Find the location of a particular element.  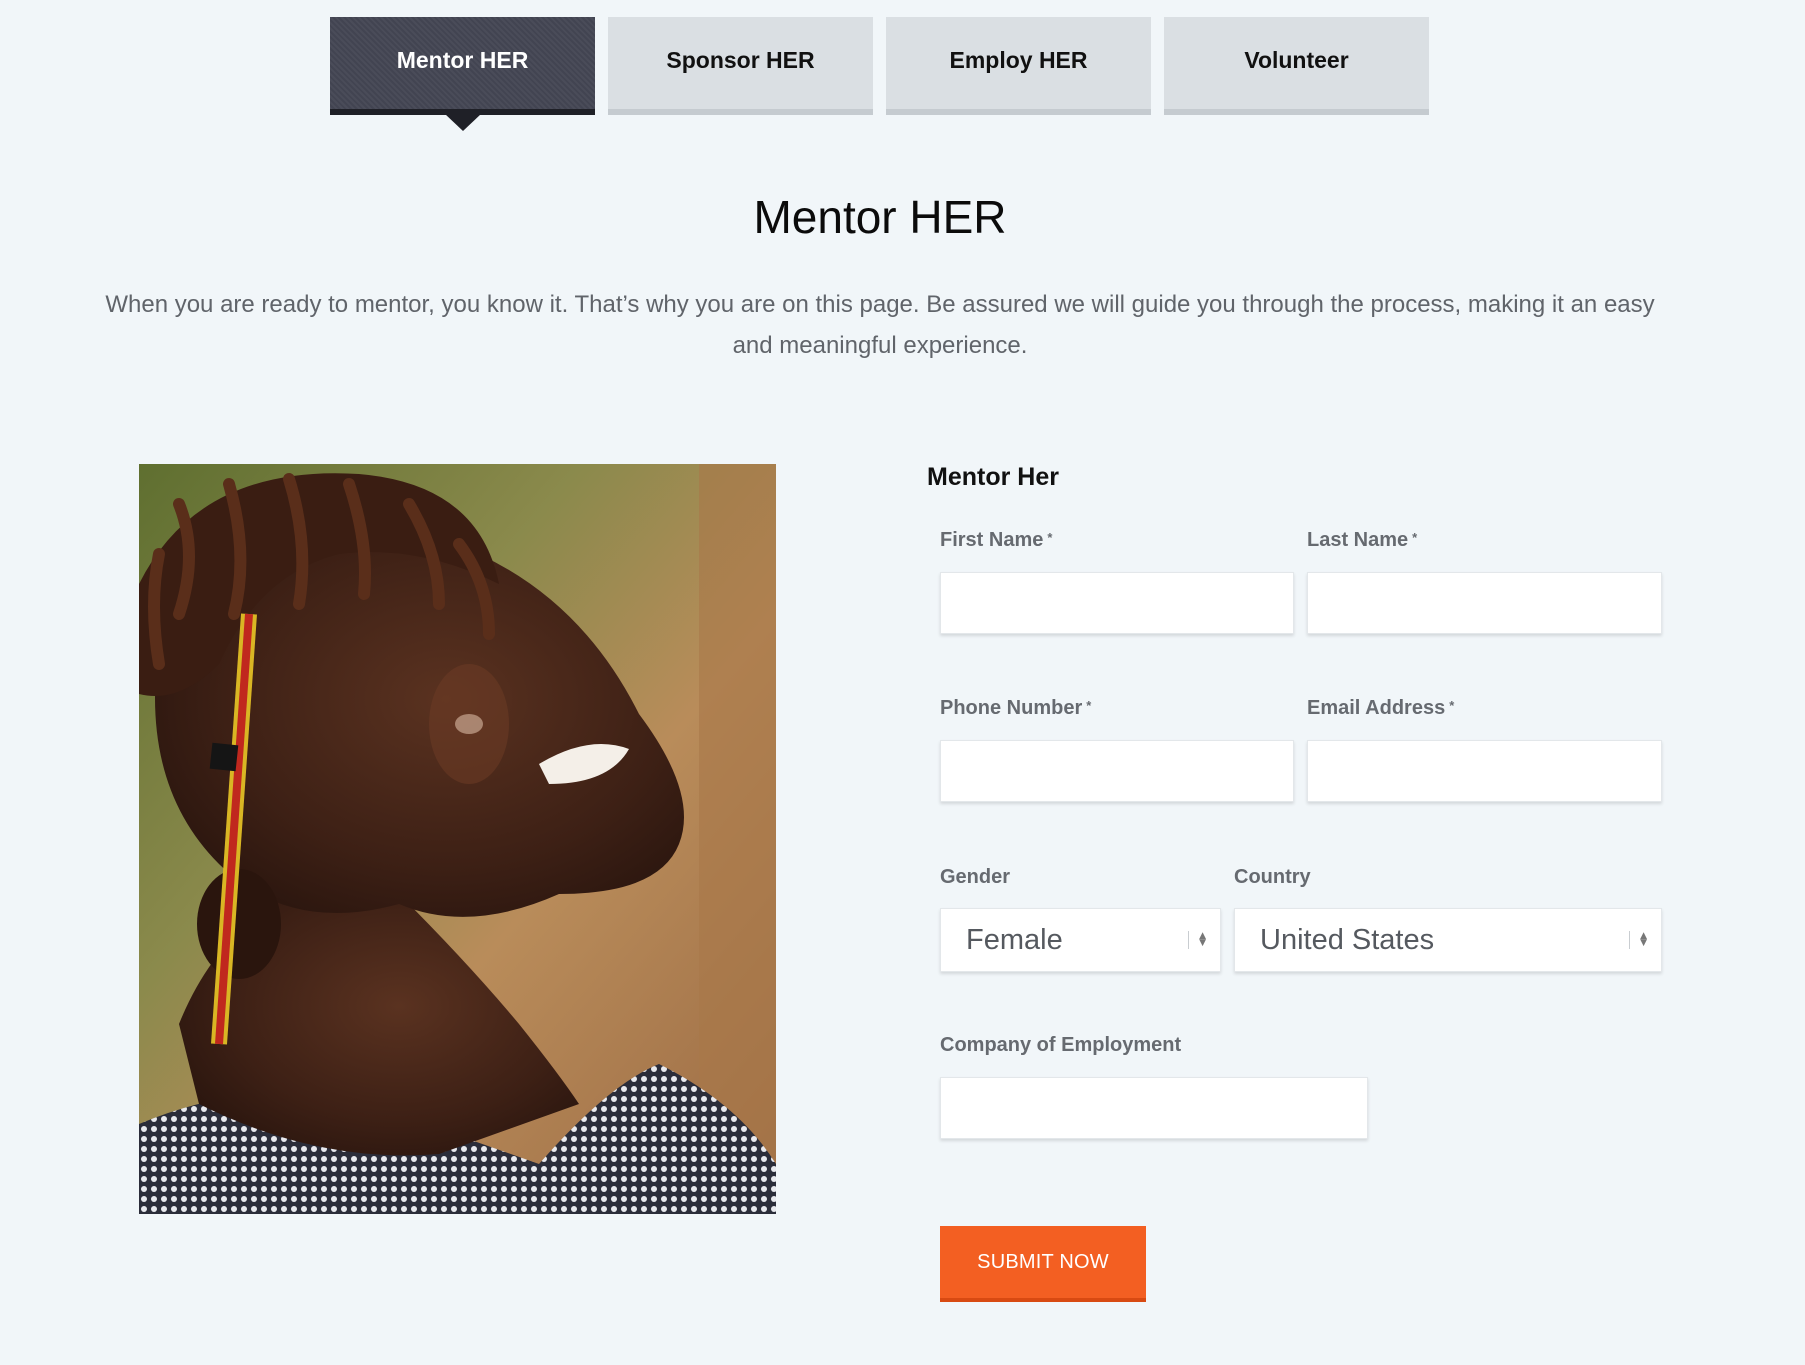

phone-label-text: Phone Number is located at coordinates (1011, 708).